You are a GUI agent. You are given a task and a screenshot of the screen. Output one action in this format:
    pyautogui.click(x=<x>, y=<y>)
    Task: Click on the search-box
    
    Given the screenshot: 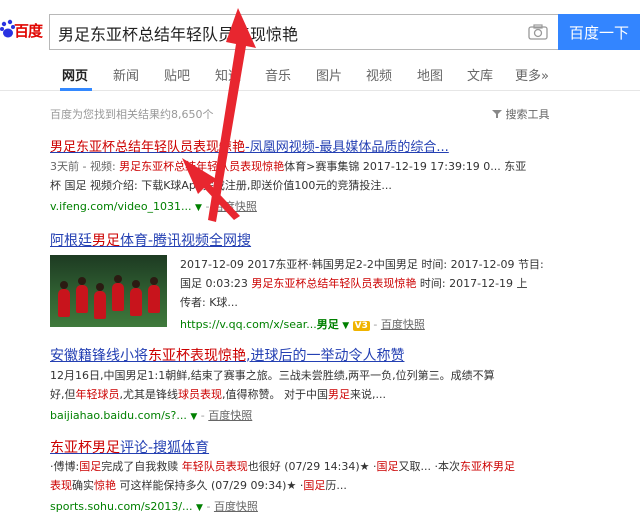 What is the action you would take?
    pyautogui.click(x=304, y=32)
    